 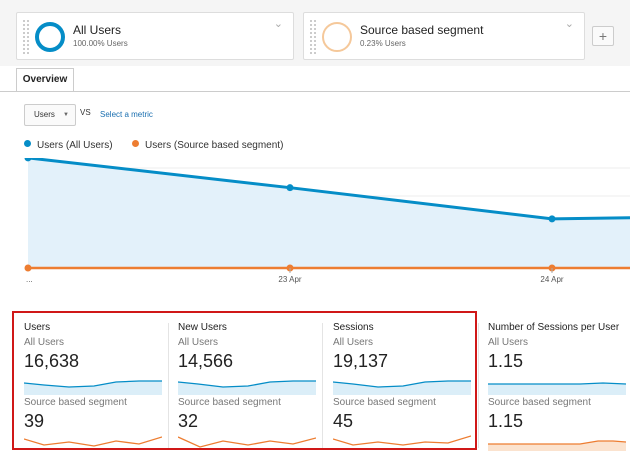 What do you see at coordinates (97, 30) in the screenshot?
I see `segment-name: All Users` at bounding box center [97, 30].